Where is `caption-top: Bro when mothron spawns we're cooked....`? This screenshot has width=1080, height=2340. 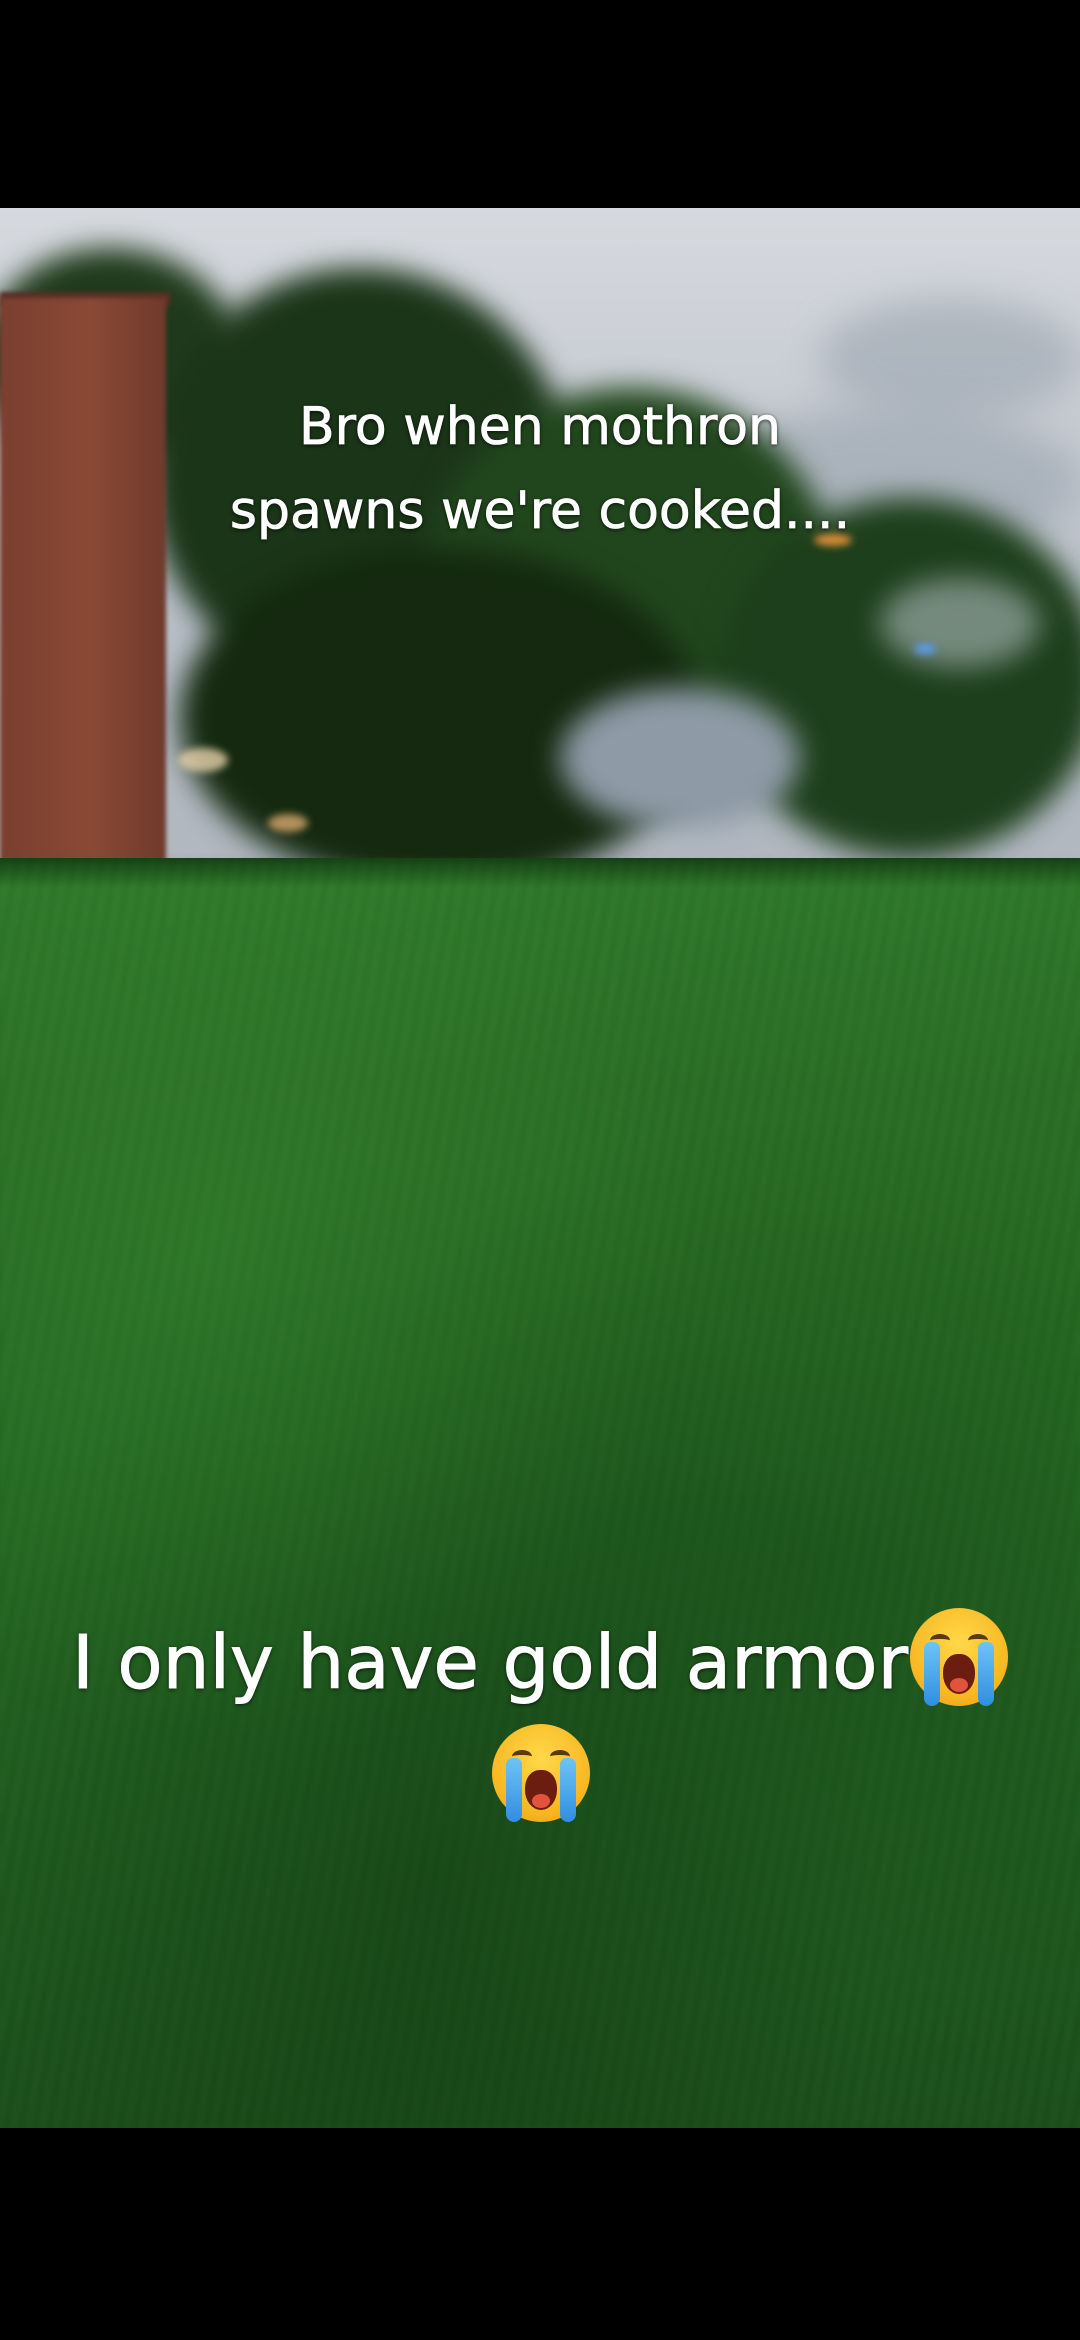 caption-top: Bro when mothron spawns we're cooked.... is located at coordinates (540, 469).